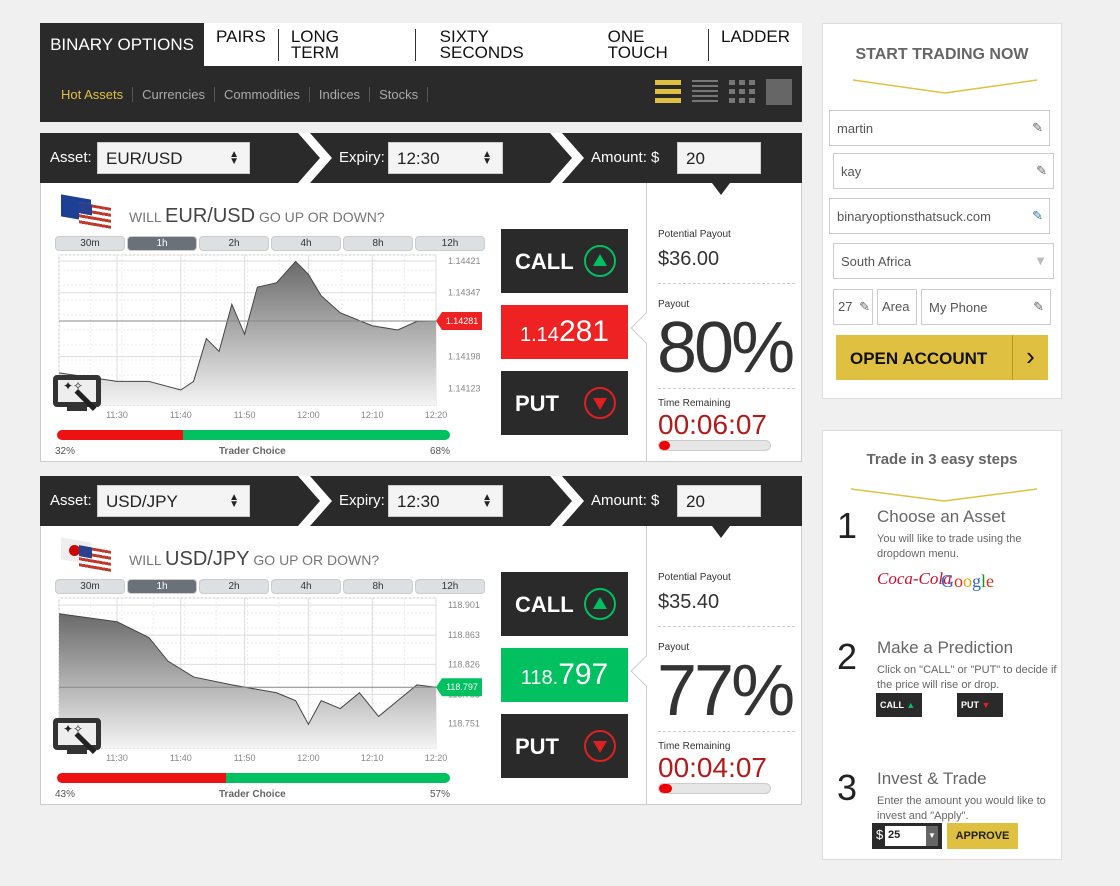  What do you see at coordinates (968, 581) in the screenshot?
I see `google-logo: Google` at bounding box center [968, 581].